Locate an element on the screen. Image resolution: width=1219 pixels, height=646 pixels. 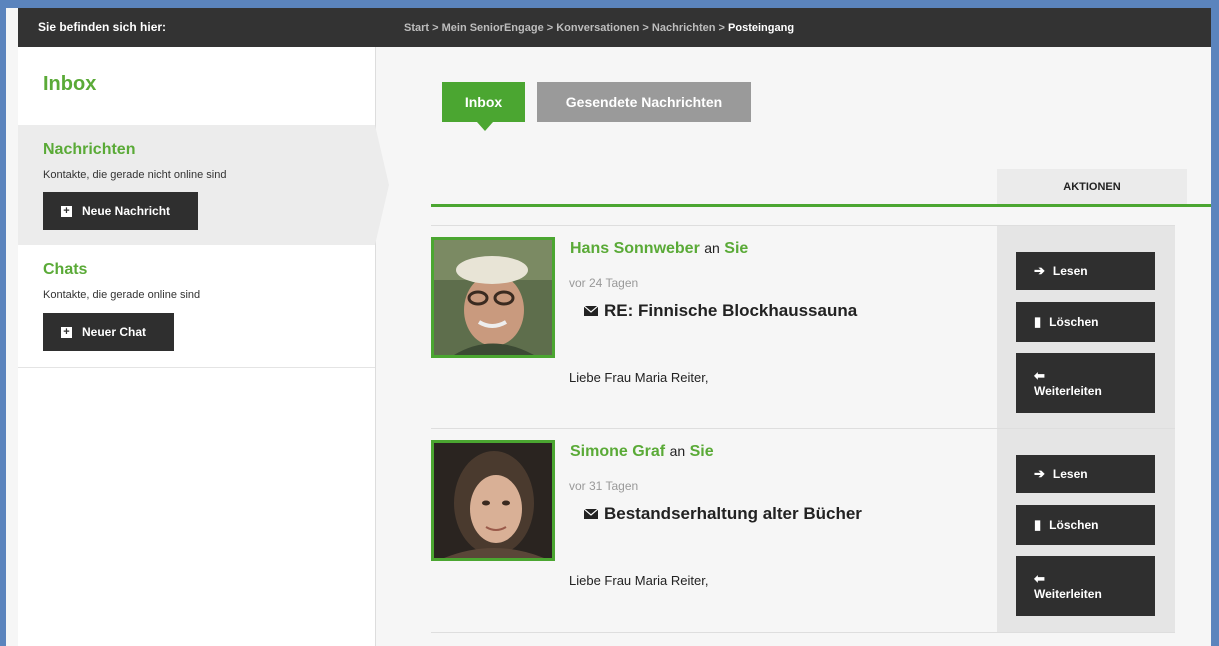
avatar-woman-image is located at coordinates (493, 500).